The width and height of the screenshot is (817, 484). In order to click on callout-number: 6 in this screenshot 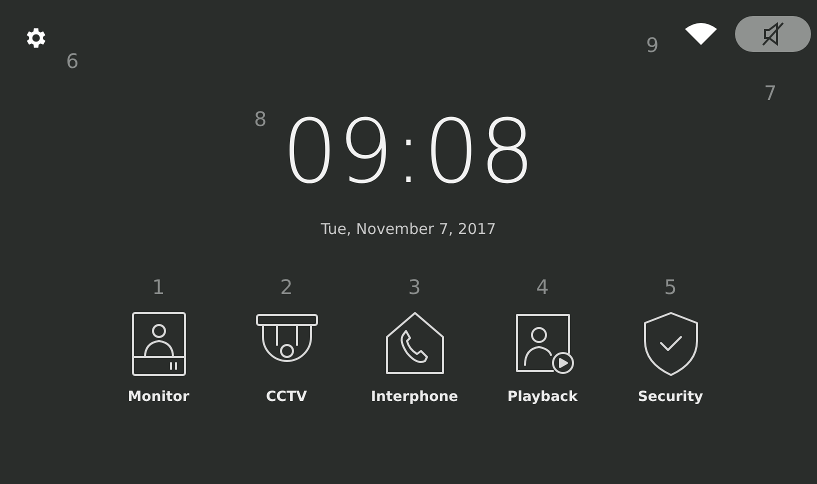, I will do `click(72, 61)`.